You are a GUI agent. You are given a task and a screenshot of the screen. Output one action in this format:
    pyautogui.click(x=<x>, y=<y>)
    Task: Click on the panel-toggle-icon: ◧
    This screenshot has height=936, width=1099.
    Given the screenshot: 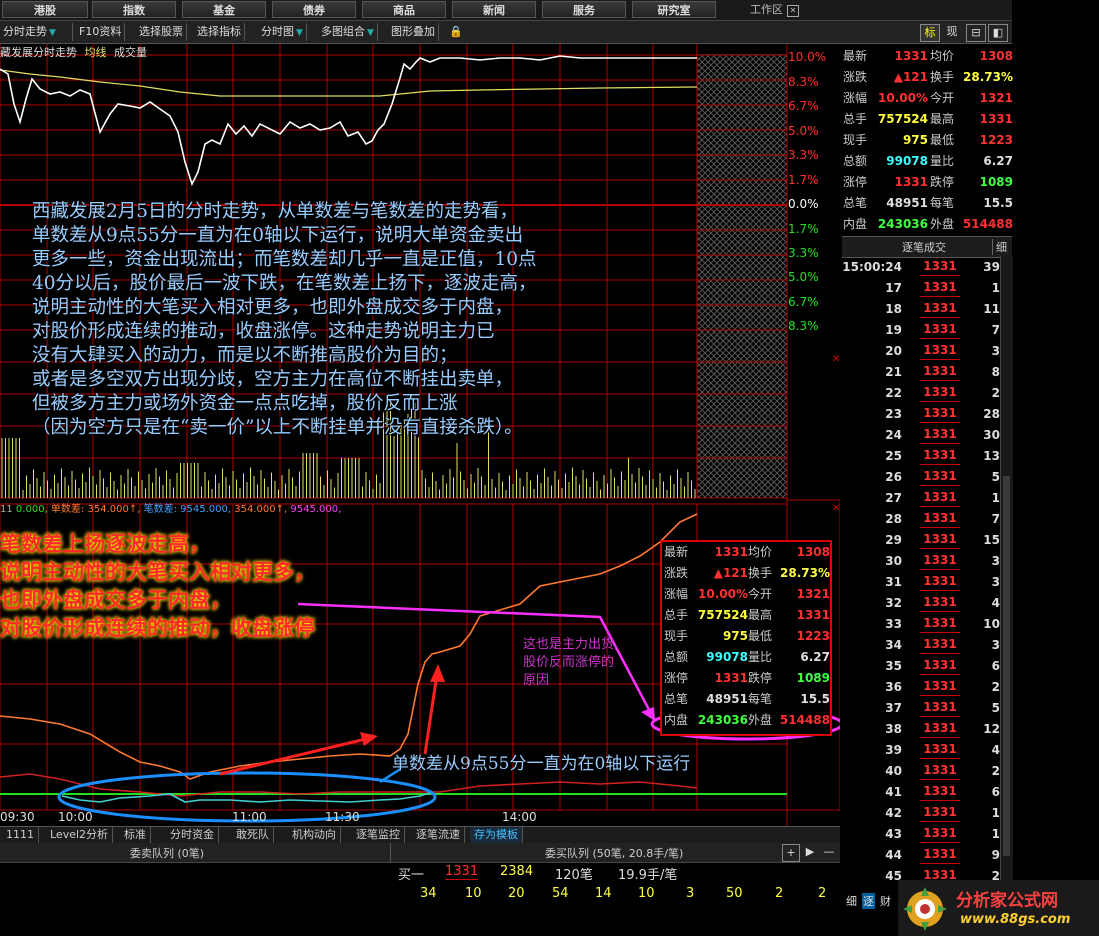 What is the action you would take?
    pyautogui.click(x=998, y=33)
    